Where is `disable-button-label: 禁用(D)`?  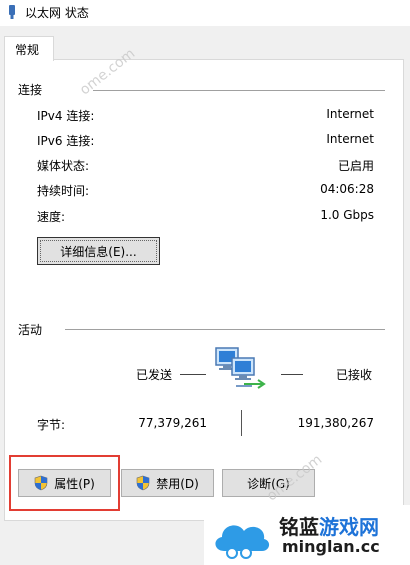 disable-button-label: 禁用(D) is located at coordinates (177, 483).